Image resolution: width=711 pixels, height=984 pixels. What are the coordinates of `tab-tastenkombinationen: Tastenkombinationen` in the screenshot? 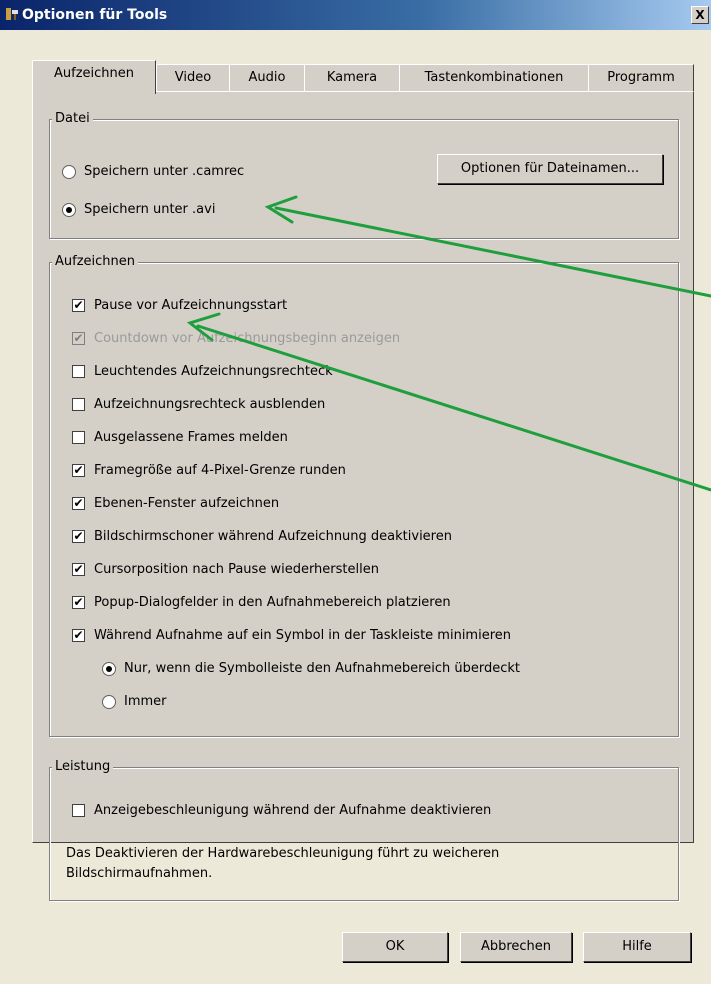 It's located at (494, 78).